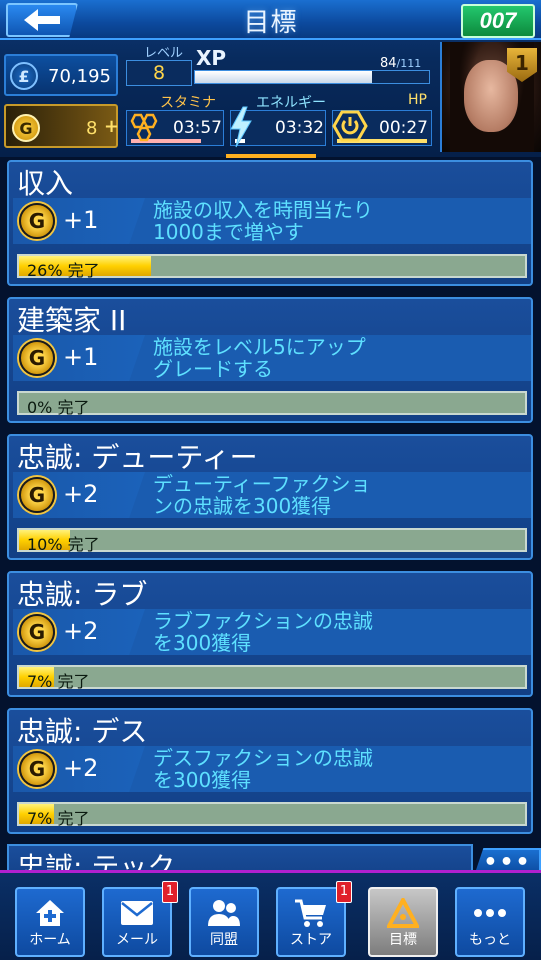  What do you see at coordinates (82, 731) in the screenshot?
I see `goal-title: 忠誠: デス` at bounding box center [82, 731].